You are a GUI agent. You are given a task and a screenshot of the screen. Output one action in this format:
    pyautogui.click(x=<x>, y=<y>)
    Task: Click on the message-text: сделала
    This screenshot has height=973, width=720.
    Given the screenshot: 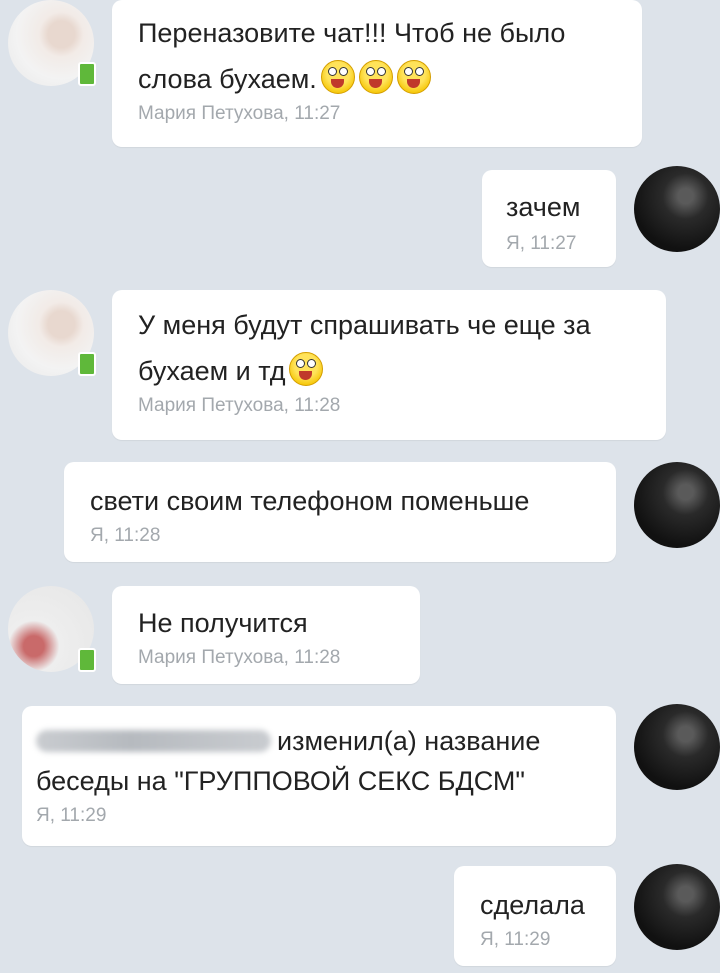 What is the action you would take?
    pyautogui.click(x=532, y=905)
    